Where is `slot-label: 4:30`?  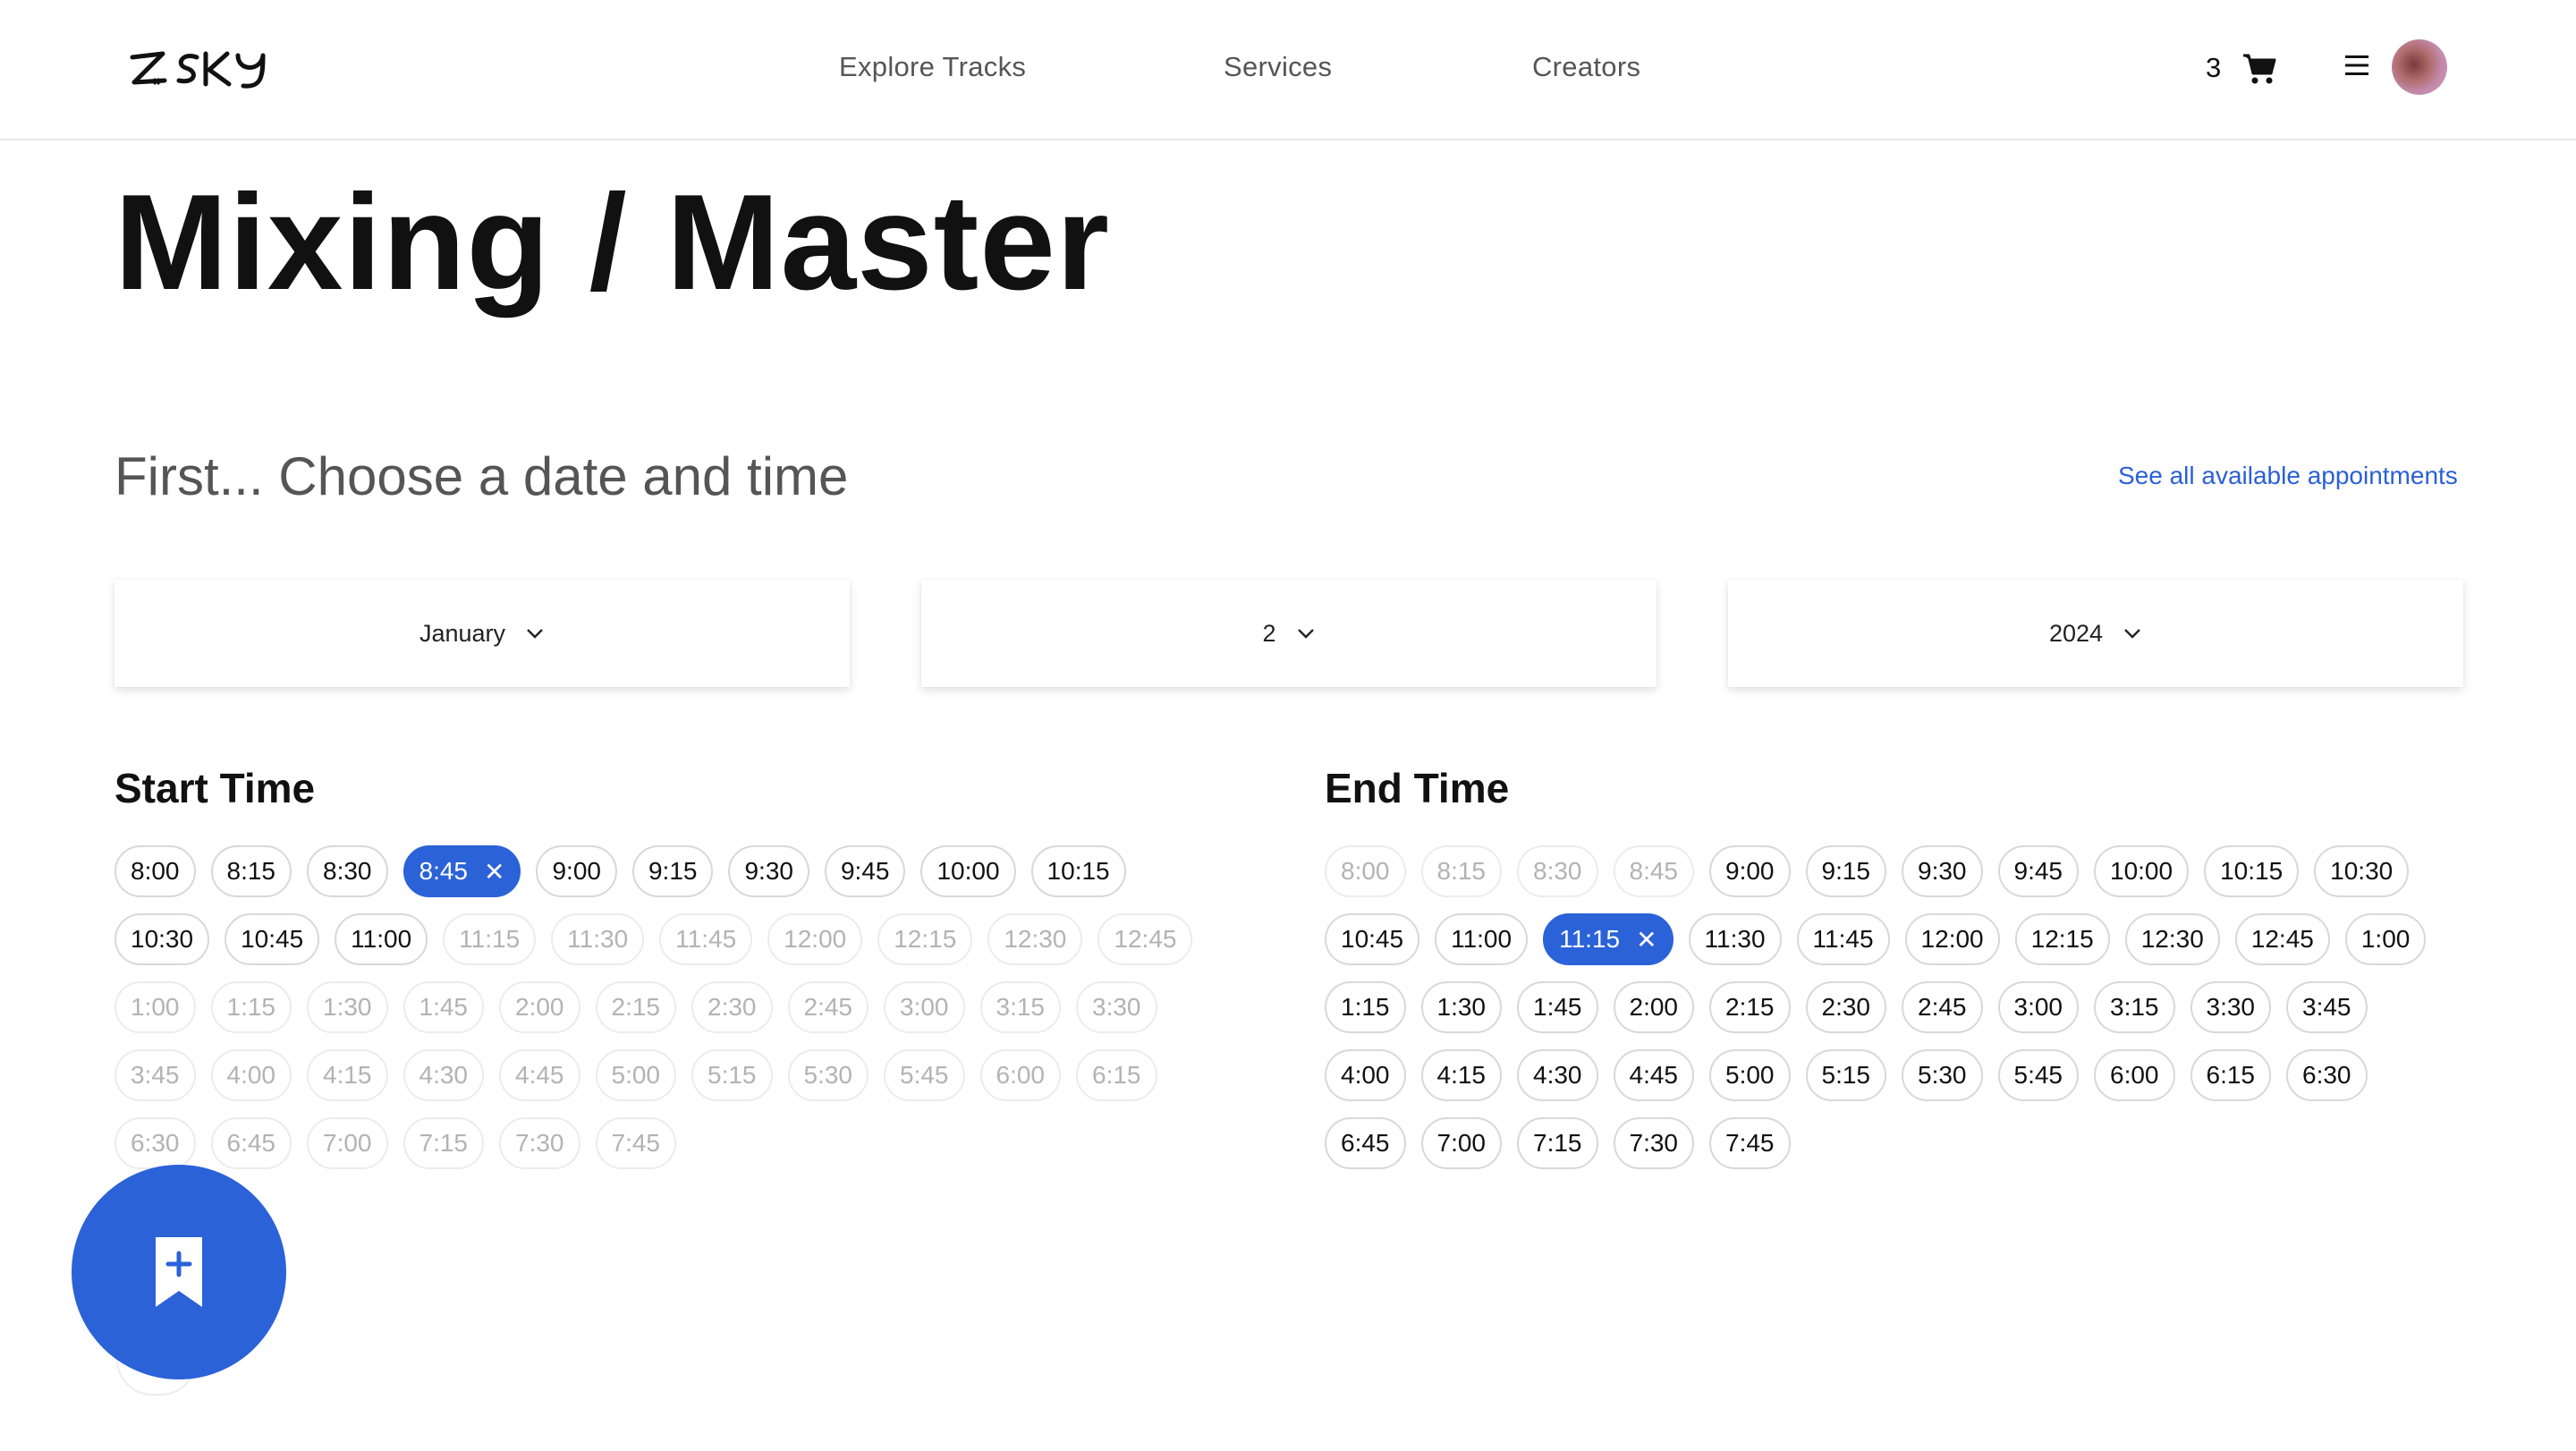
slot-label: 4:30 is located at coordinates (1557, 1075).